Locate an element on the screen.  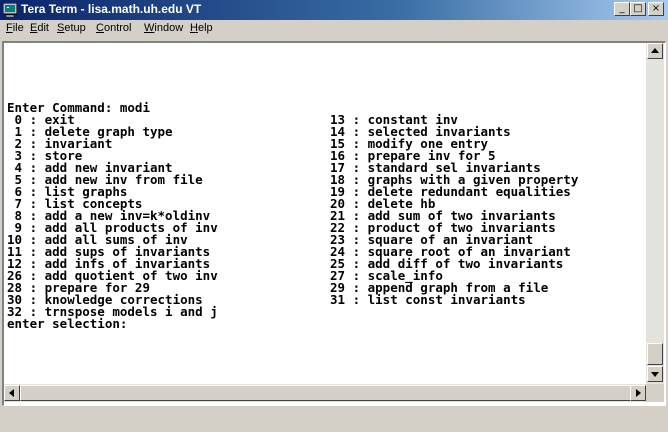
scroll-right-button is located at coordinates (638, 393).